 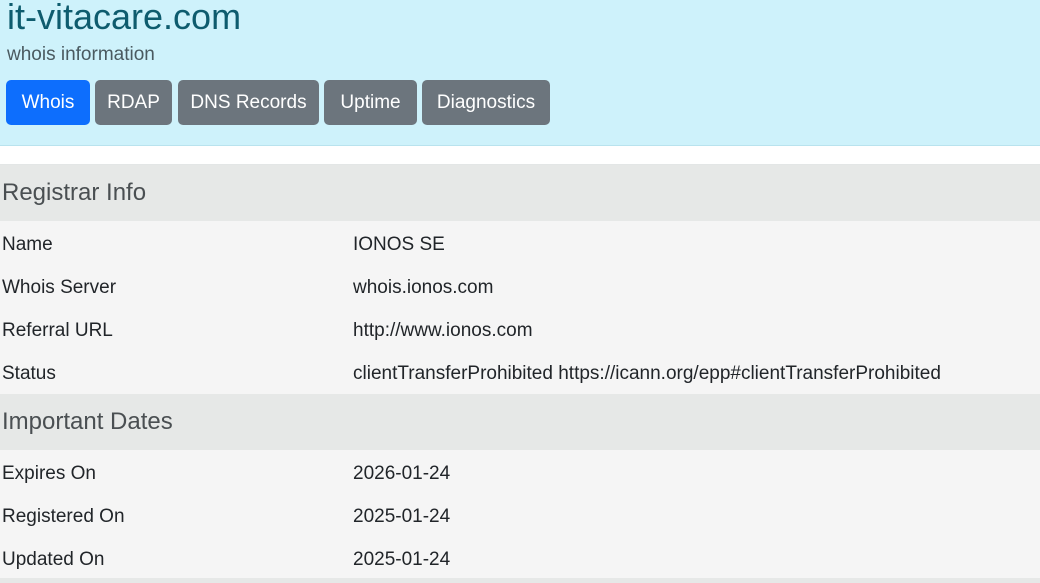 I want to click on table-row: Updated On 2025-01-24, so click(x=520, y=559).